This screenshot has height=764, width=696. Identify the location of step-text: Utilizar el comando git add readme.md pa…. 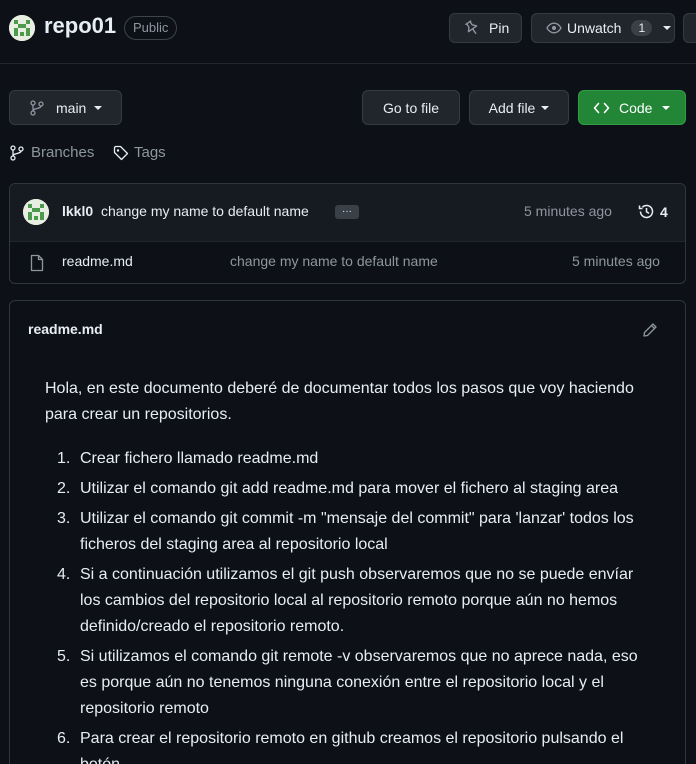
(349, 488).